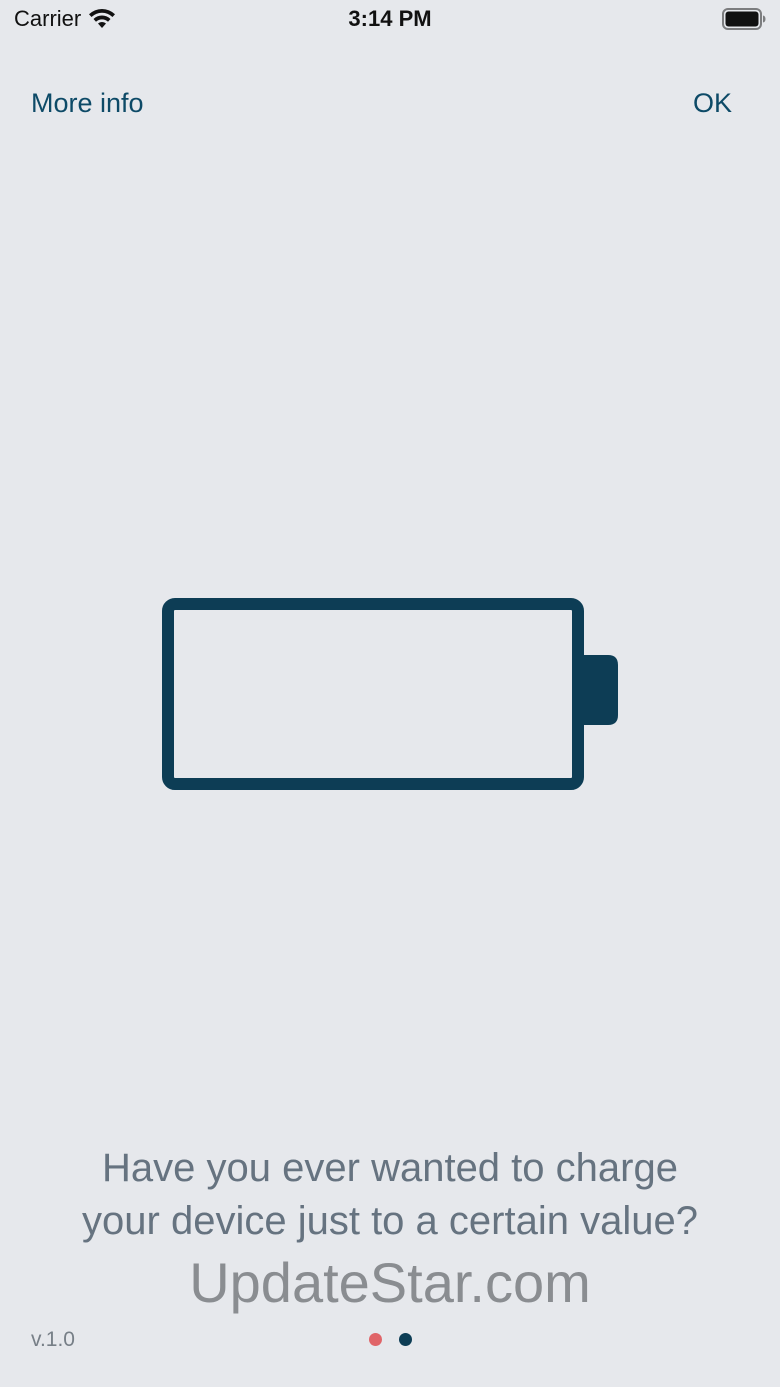  What do you see at coordinates (744, 19) in the screenshot?
I see `battery-full-icon` at bounding box center [744, 19].